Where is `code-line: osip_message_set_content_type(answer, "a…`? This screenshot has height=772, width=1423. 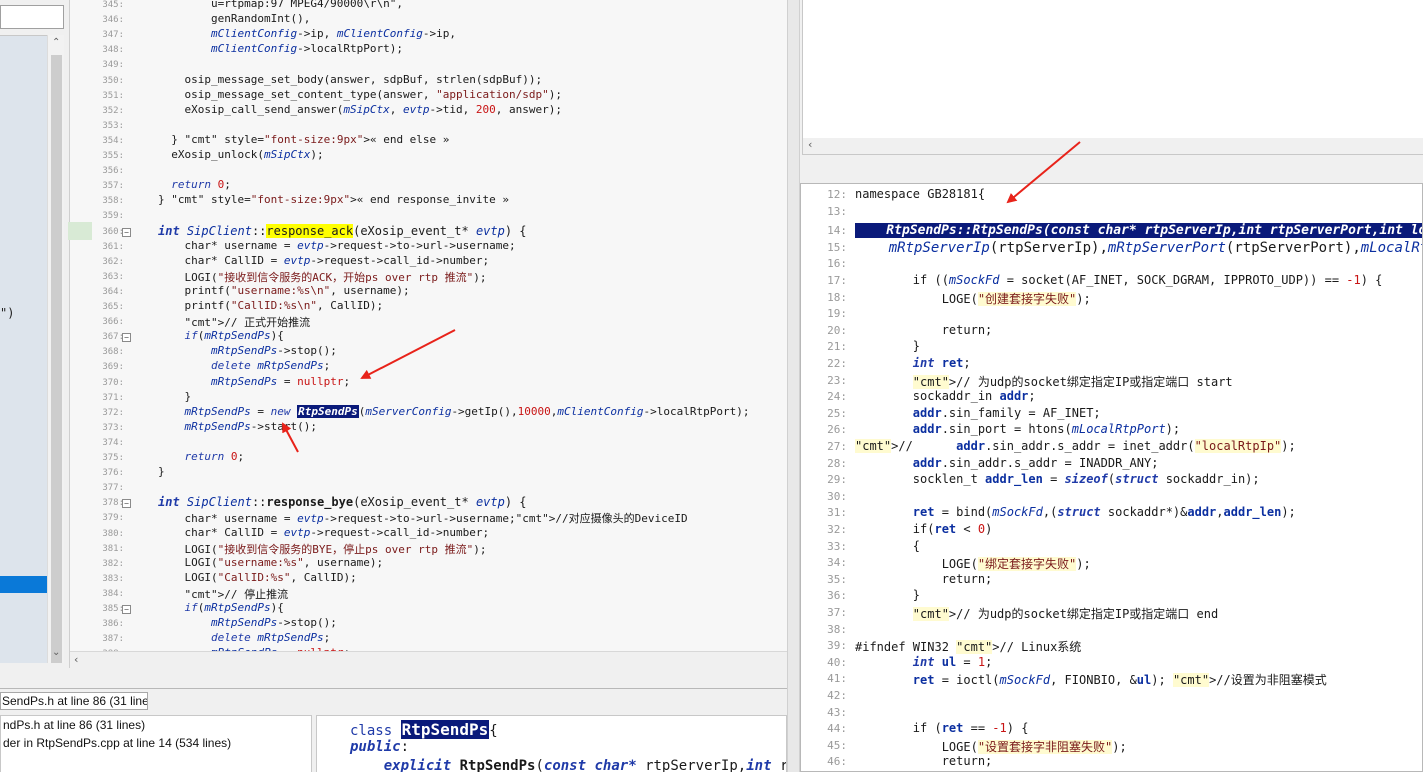 code-line: osip_message_set_content_type(answer, "a… is located at coordinates (360, 94).